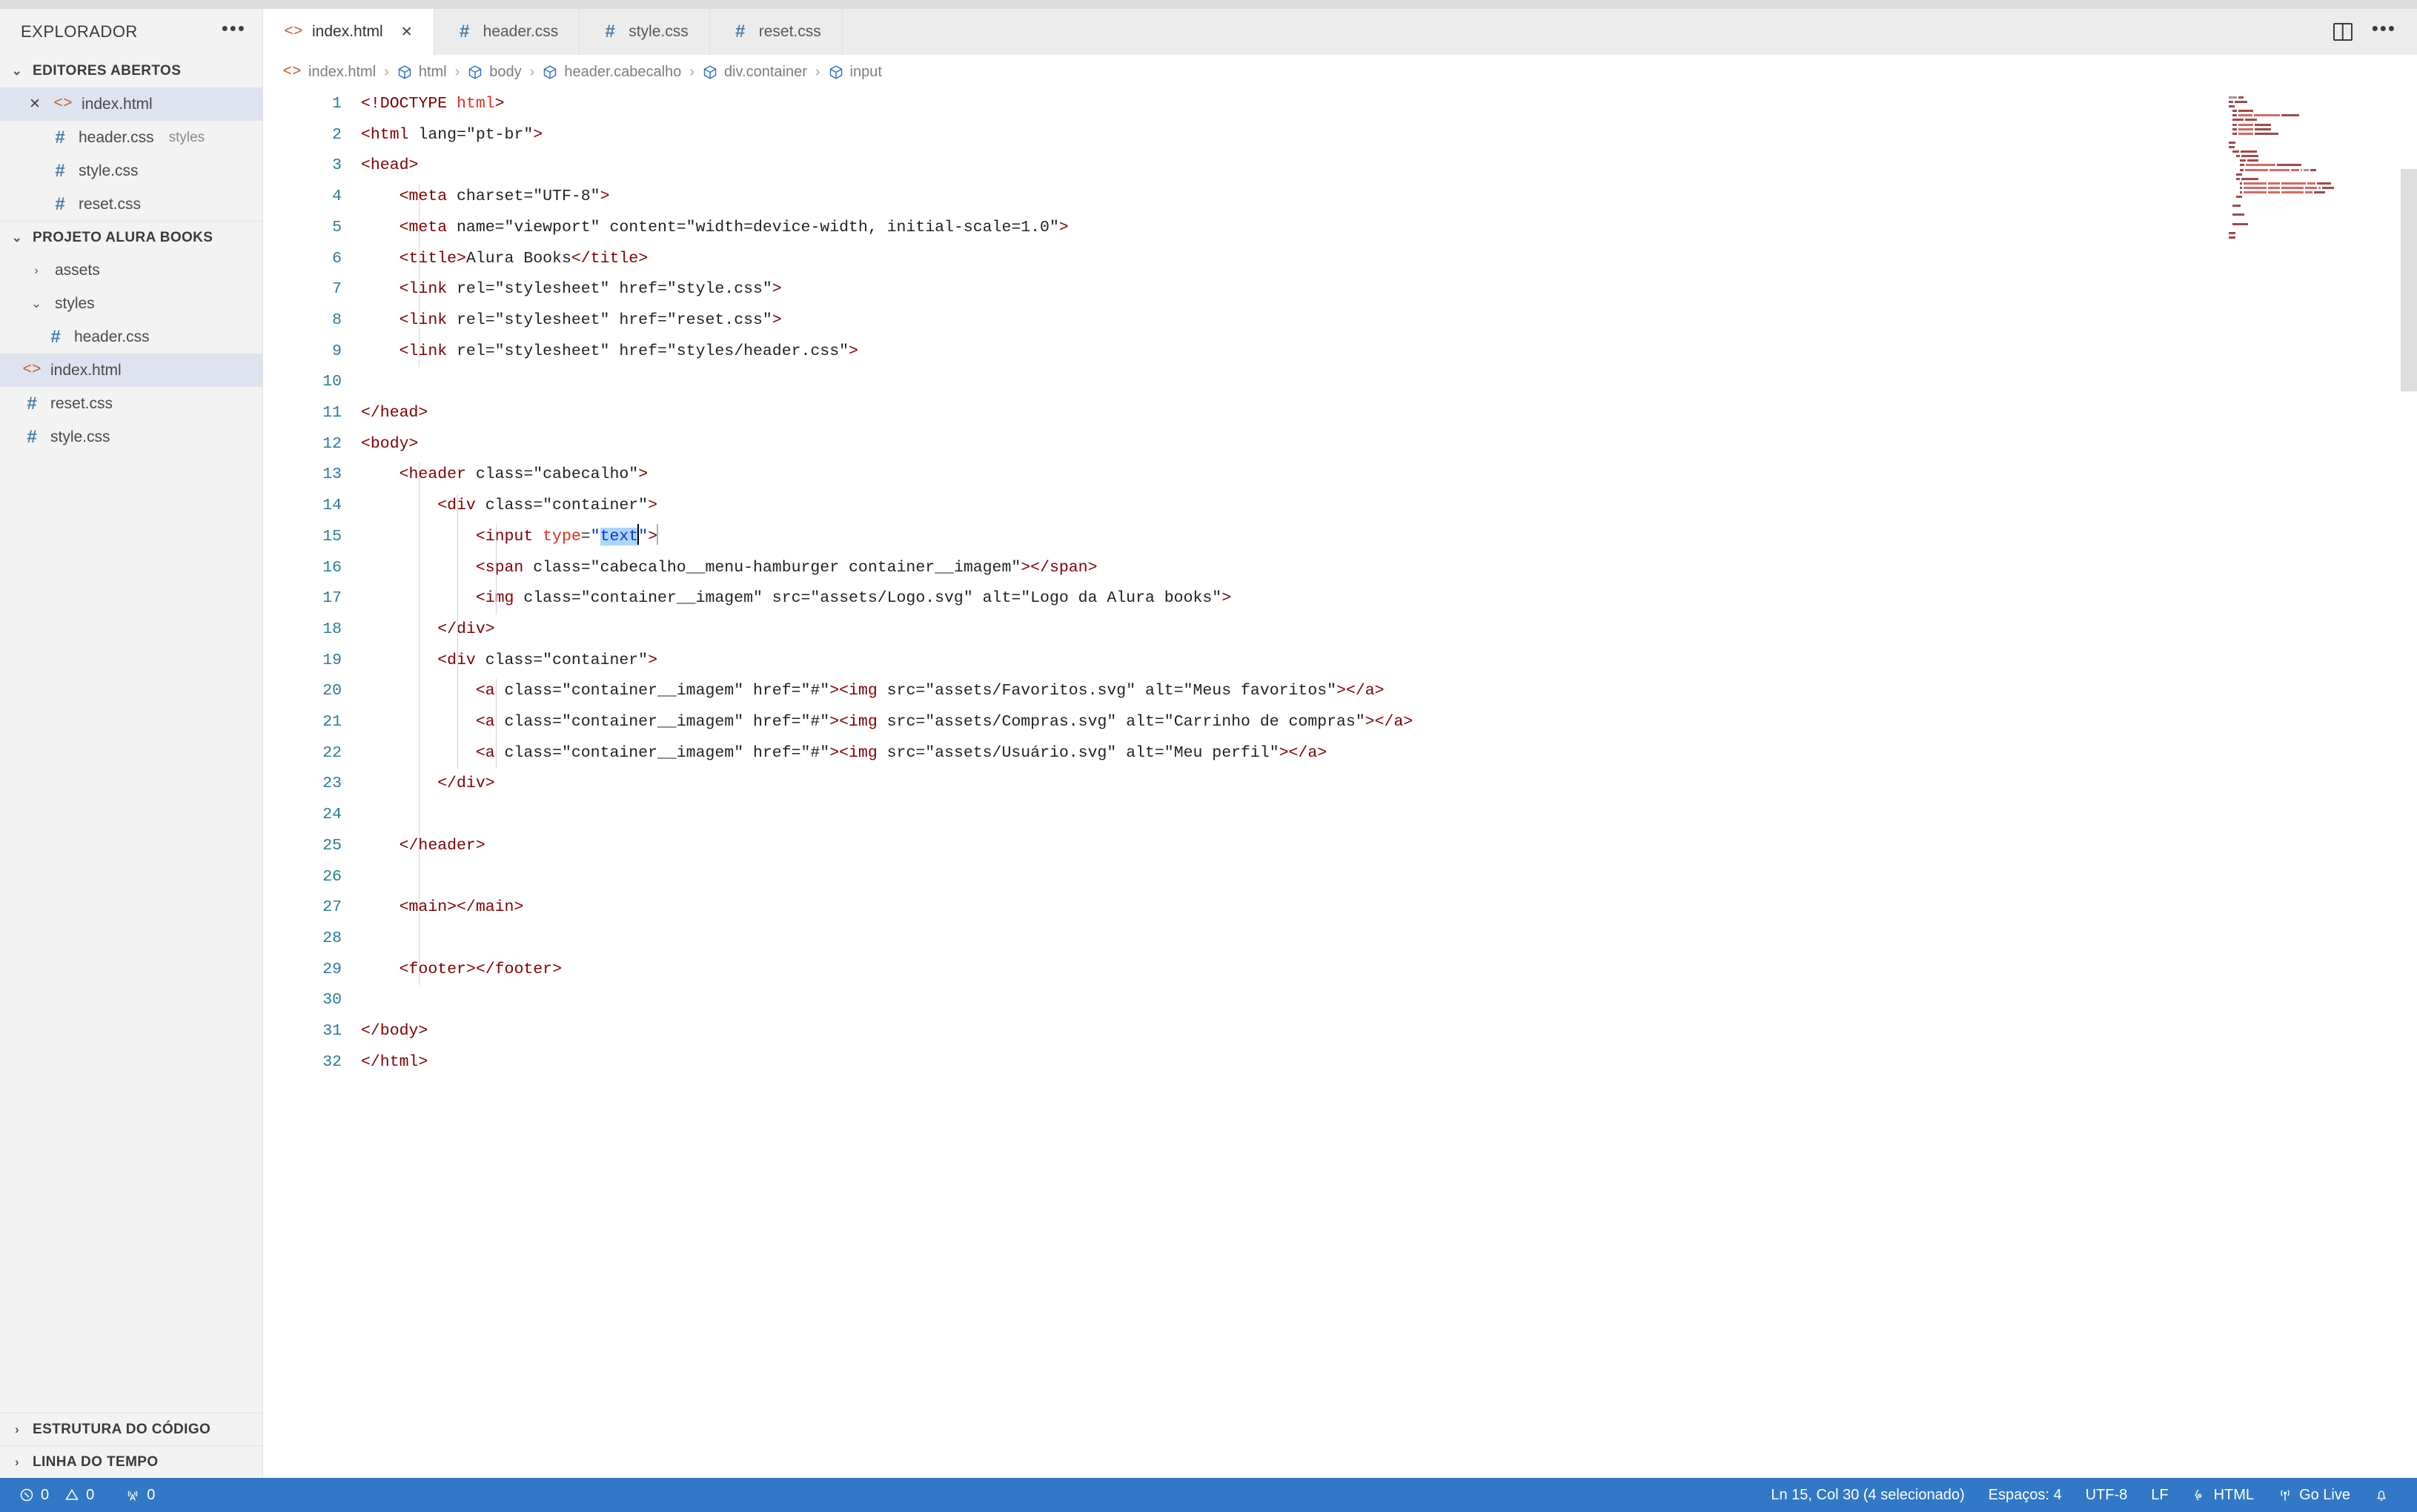 The height and width of the screenshot is (1512, 2417). I want to click on status-problems: 0 0, so click(56, 1496).